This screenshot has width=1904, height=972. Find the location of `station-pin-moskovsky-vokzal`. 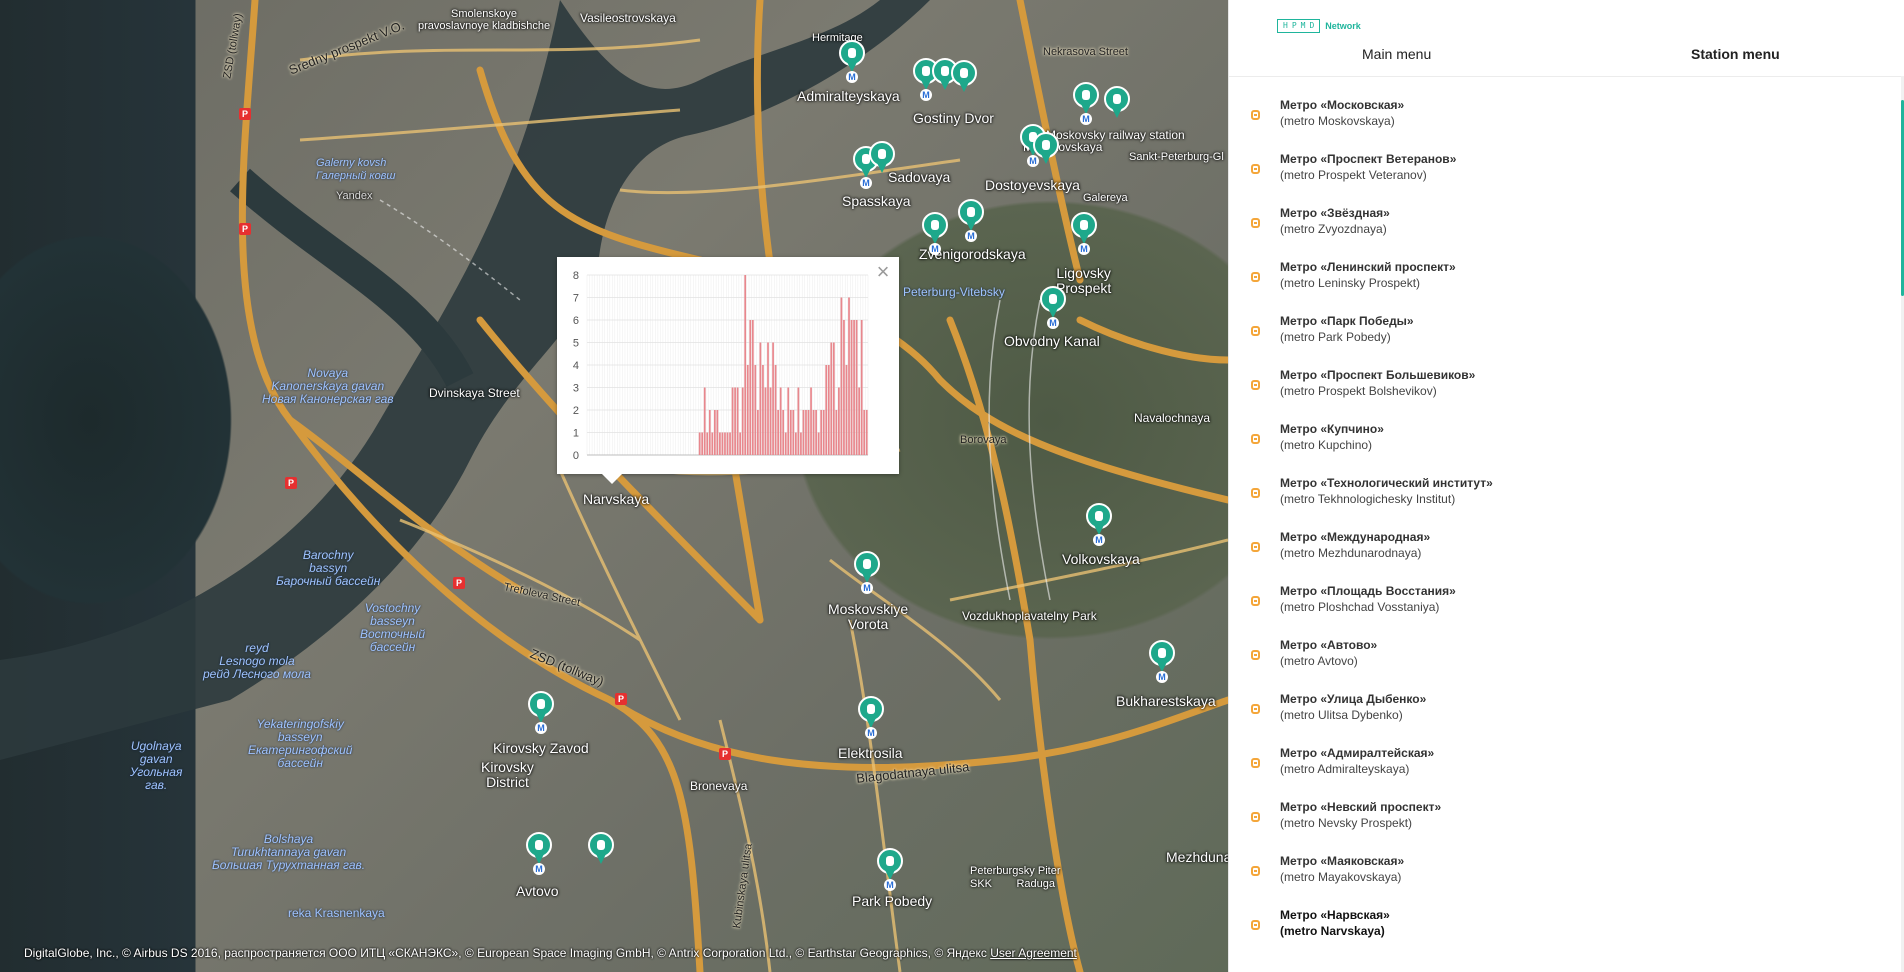

station-pin-moskovsky-vokzal is located at coordinates (1117, 103).